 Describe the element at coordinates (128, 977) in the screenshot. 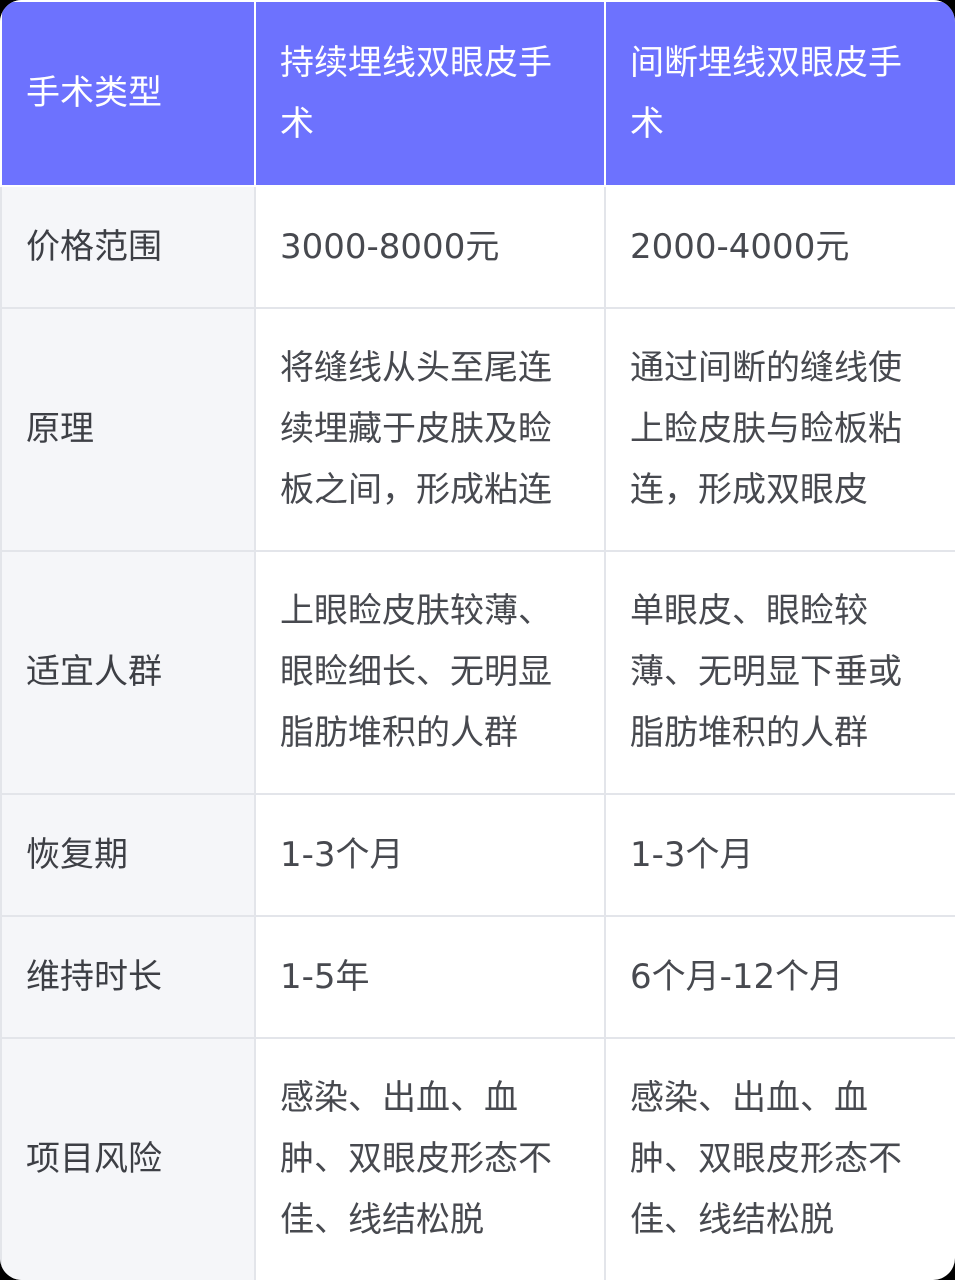

I see `row-label: 维持时长` at that location.